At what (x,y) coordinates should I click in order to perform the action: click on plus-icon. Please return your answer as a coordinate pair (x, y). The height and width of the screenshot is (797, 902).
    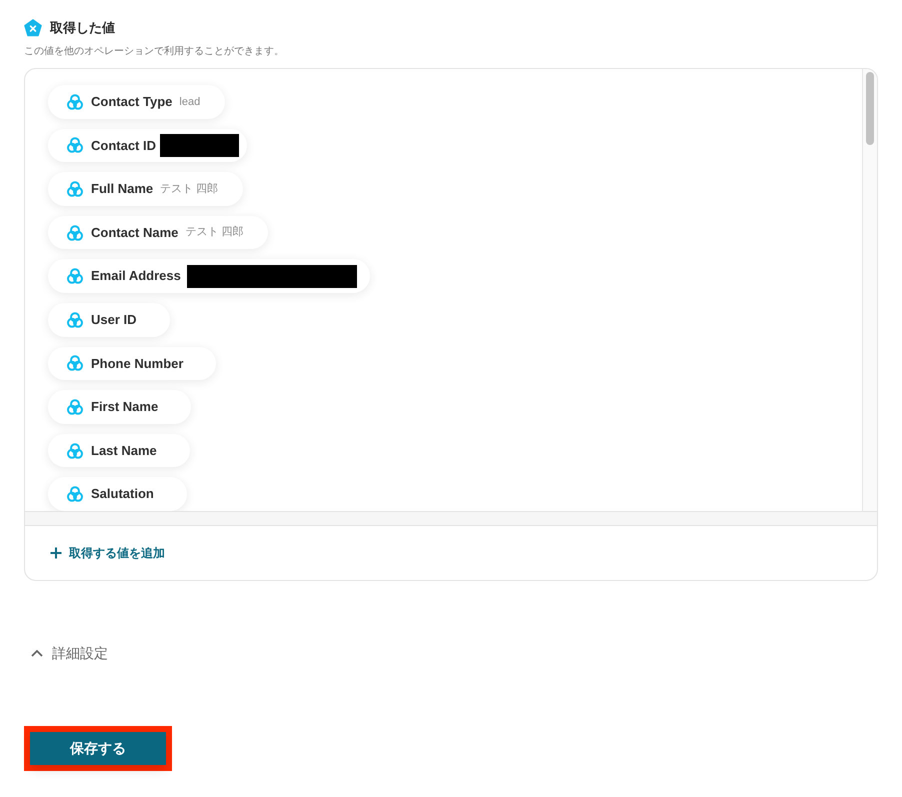
    Looking at the image, I should click on (56, 553).